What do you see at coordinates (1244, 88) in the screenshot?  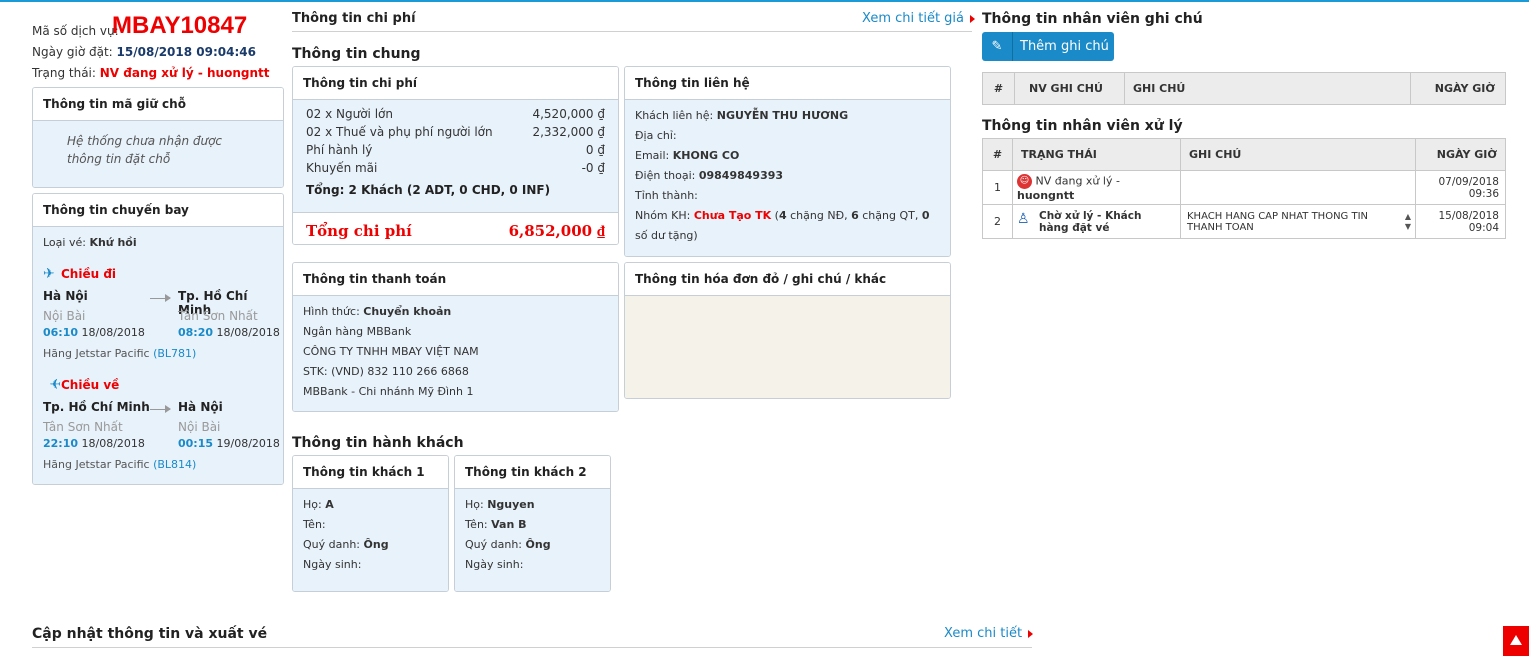 I see `notes-table: # NV GHI CHÚ GHI CHÚ NGÀY GIỜ` at bounding box center [1244, 88].